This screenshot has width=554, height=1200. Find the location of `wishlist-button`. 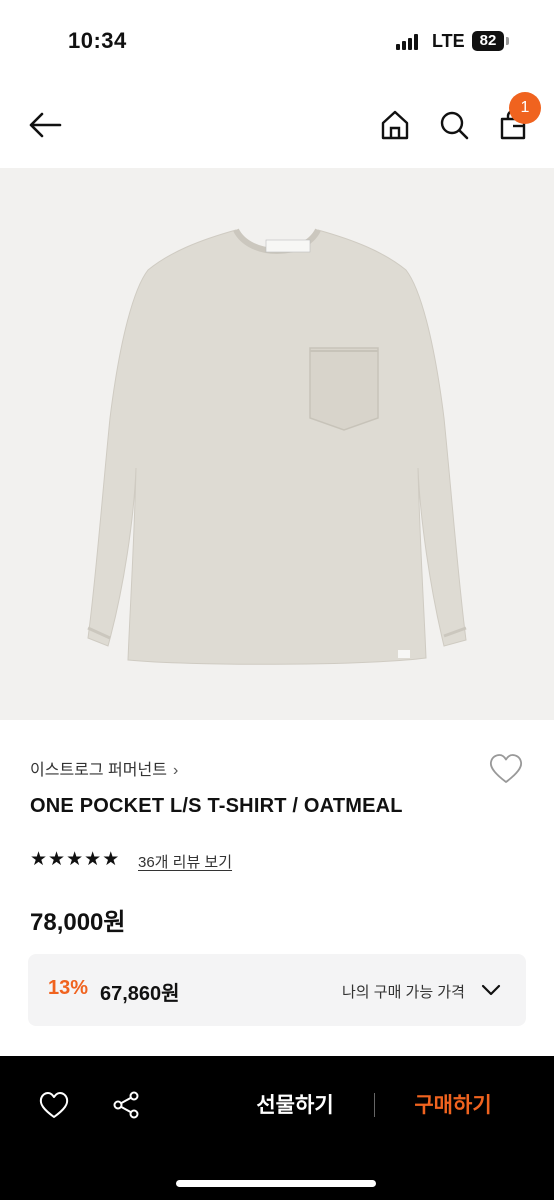

wishlist-button is located at coordinates (506, 769).